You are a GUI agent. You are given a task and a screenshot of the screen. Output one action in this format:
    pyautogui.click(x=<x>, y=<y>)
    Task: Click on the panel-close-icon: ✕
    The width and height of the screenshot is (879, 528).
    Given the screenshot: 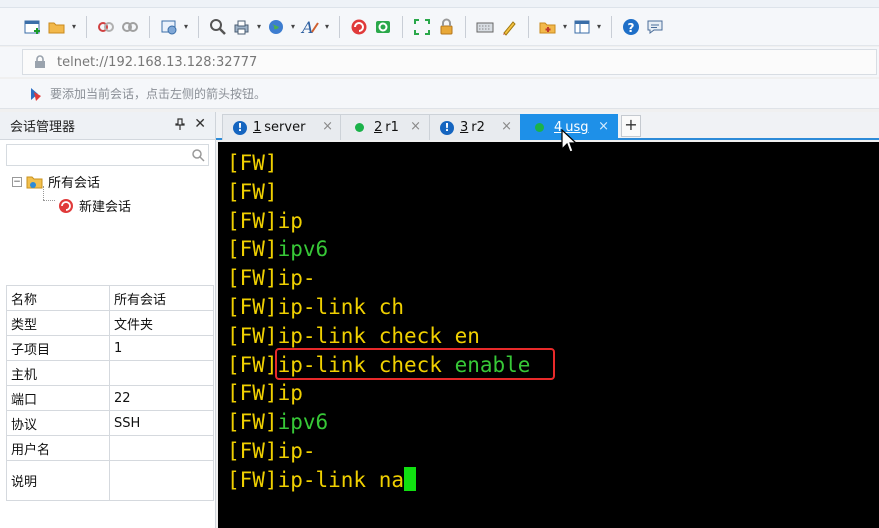 What is the action you would take?
    pyautogui.click(x=200, y=124)
    